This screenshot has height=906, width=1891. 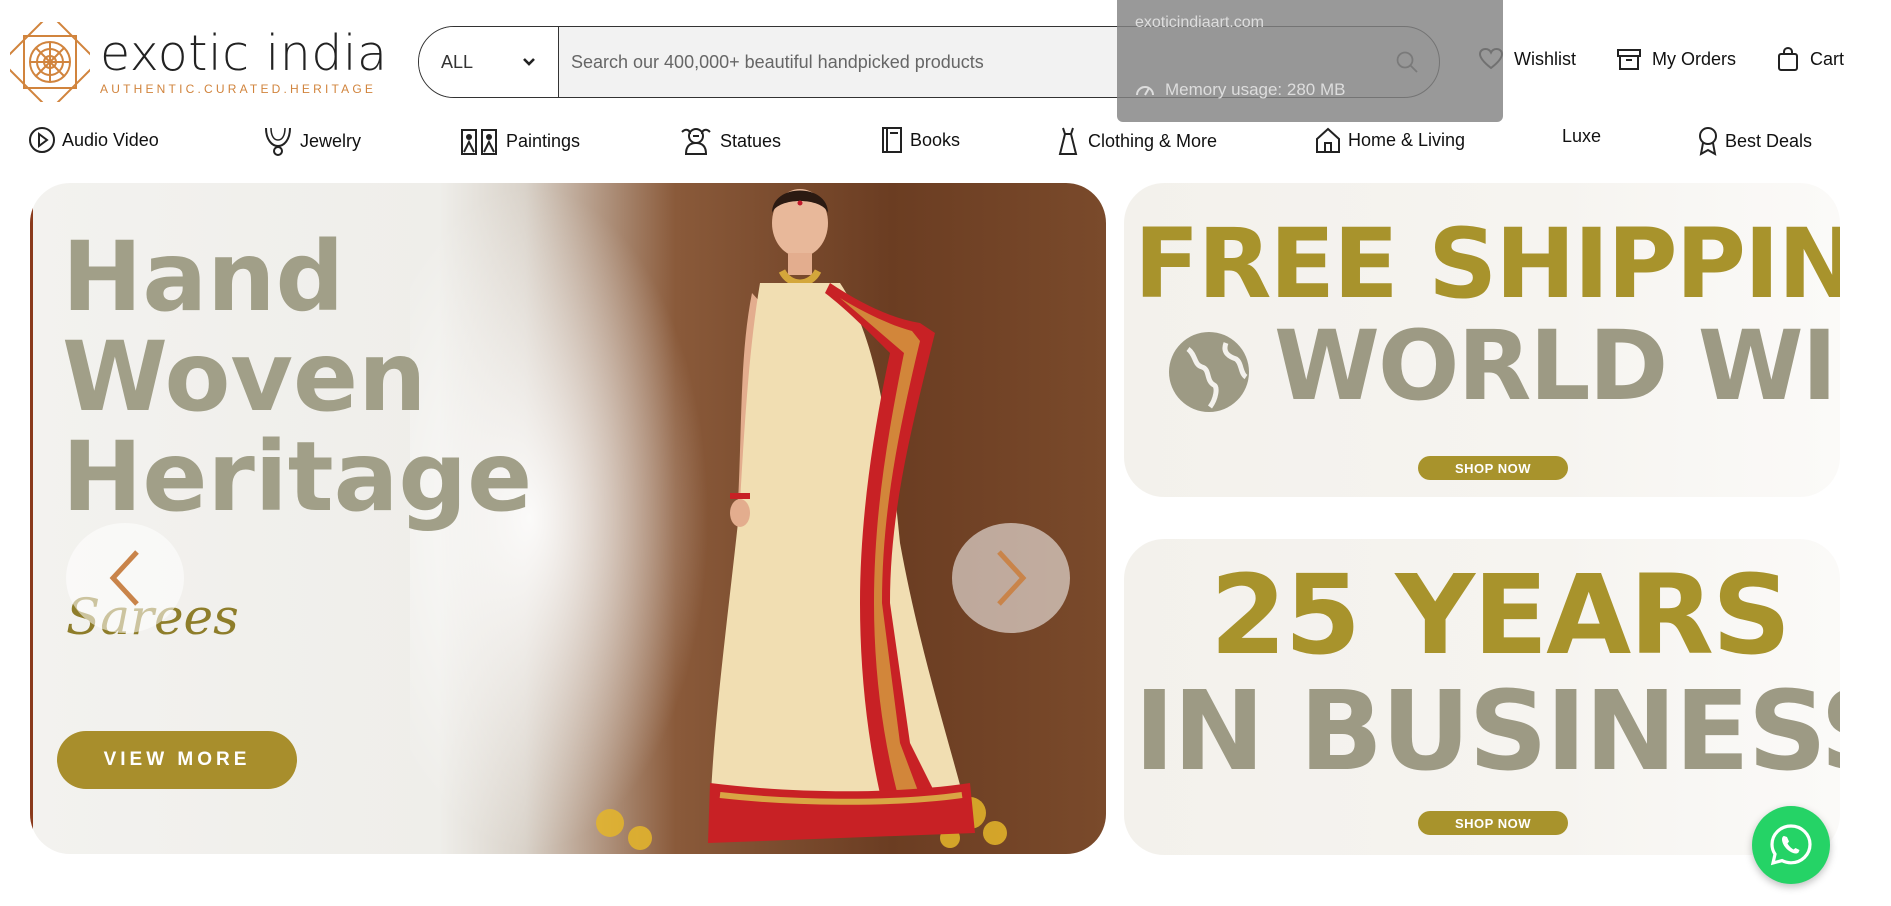 I want to click on statue-icon, so click(x=696, y=141).